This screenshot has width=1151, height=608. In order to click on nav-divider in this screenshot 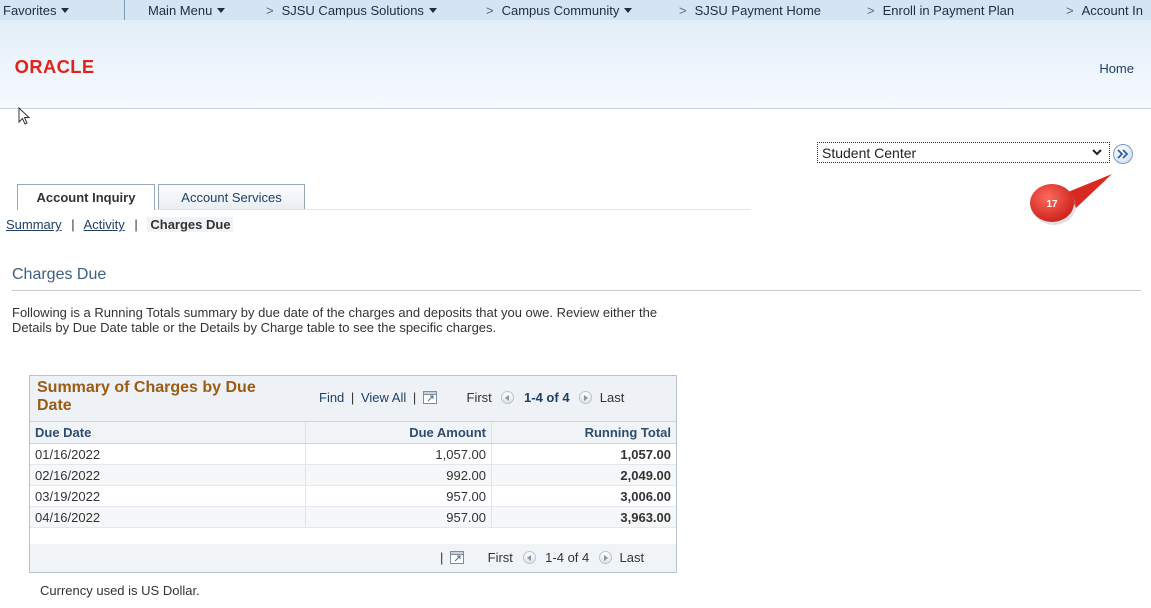, I will do `click(124, 10)`.